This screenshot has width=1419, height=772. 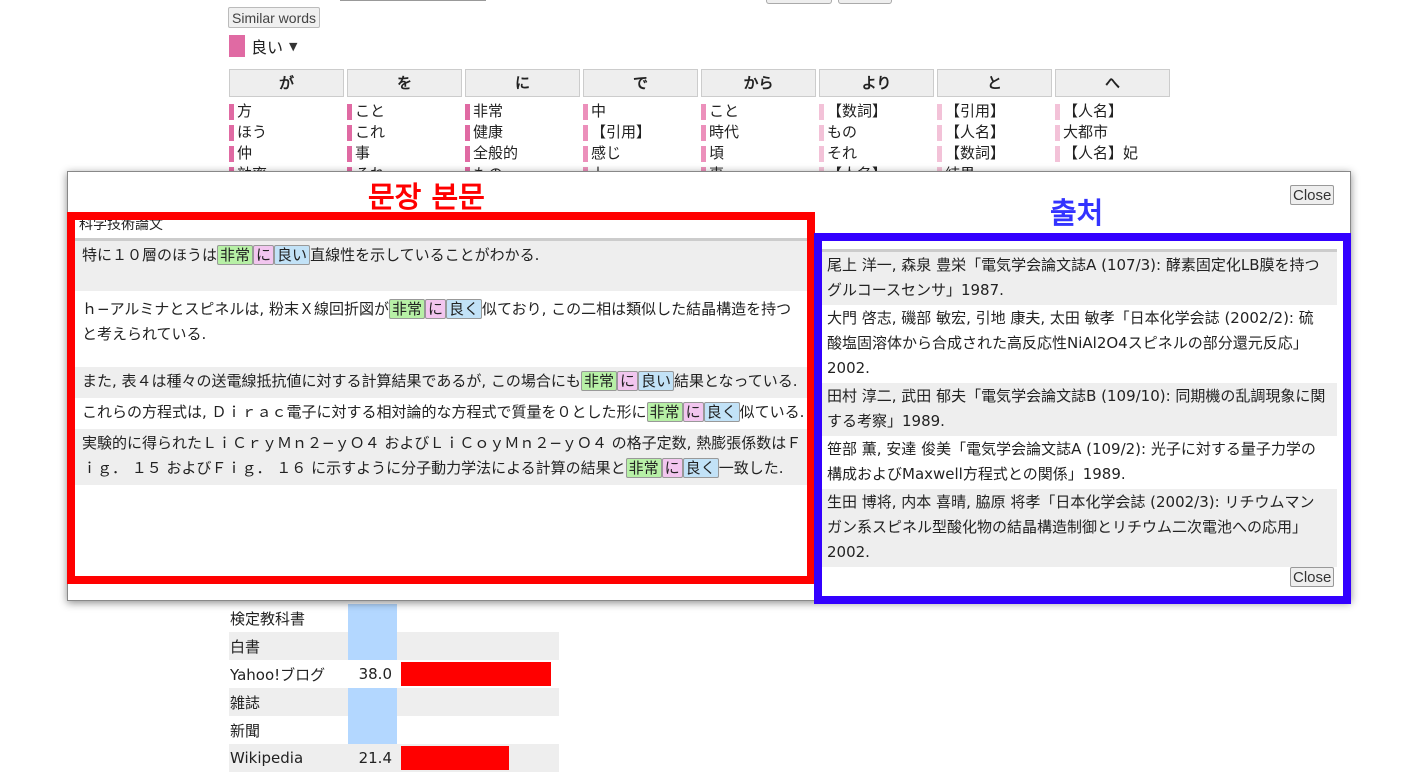 I want to click on word-item: 中, so click(x=640, y=111).